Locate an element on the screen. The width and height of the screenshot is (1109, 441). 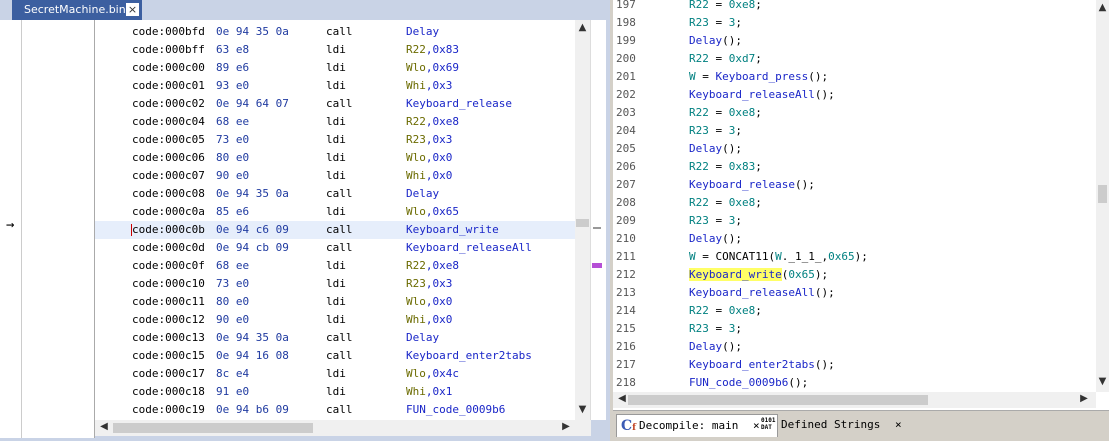
scroll-up-icon: ▲ is located at coordinates (582, 27).